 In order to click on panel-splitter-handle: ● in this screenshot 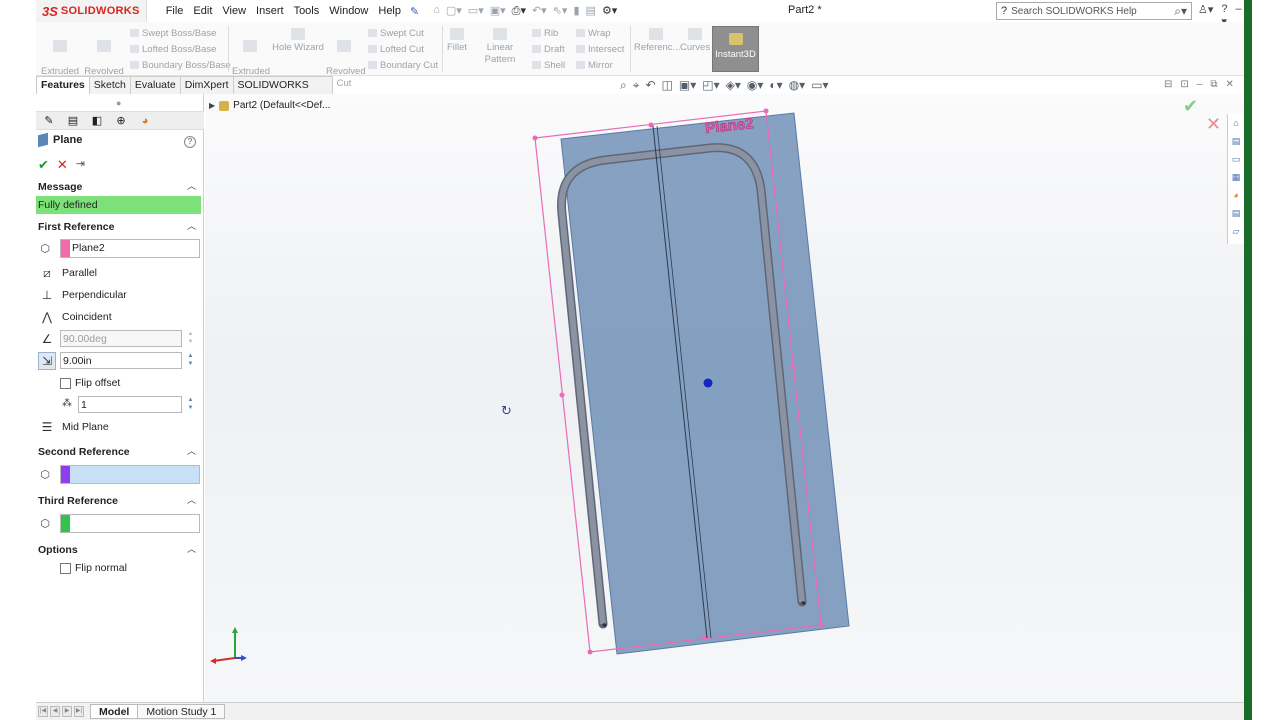, I will do `click(118, 103)`.